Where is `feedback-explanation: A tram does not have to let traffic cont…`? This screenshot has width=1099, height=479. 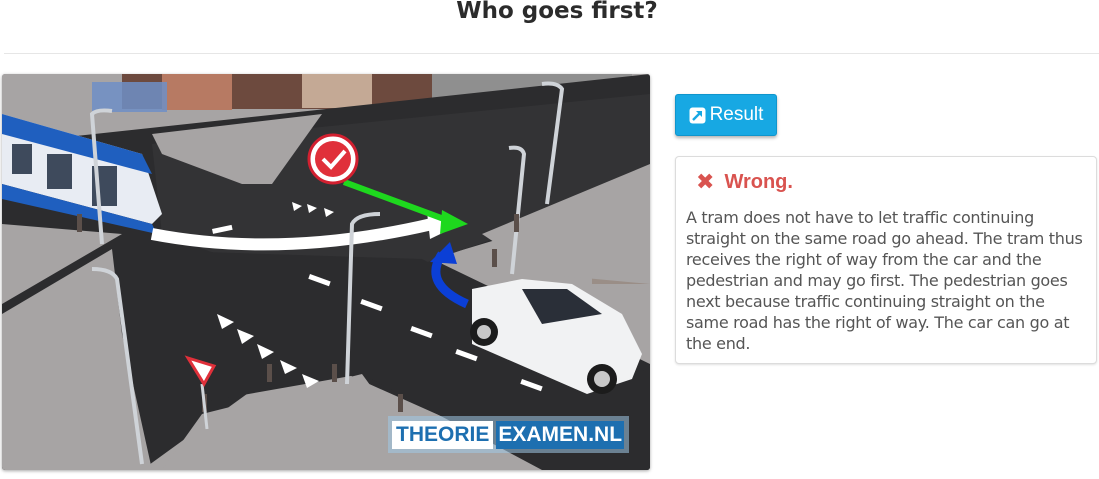 feedback-explanation: A tram does not have to let traffic cont… is located at coordinates (884, 280).